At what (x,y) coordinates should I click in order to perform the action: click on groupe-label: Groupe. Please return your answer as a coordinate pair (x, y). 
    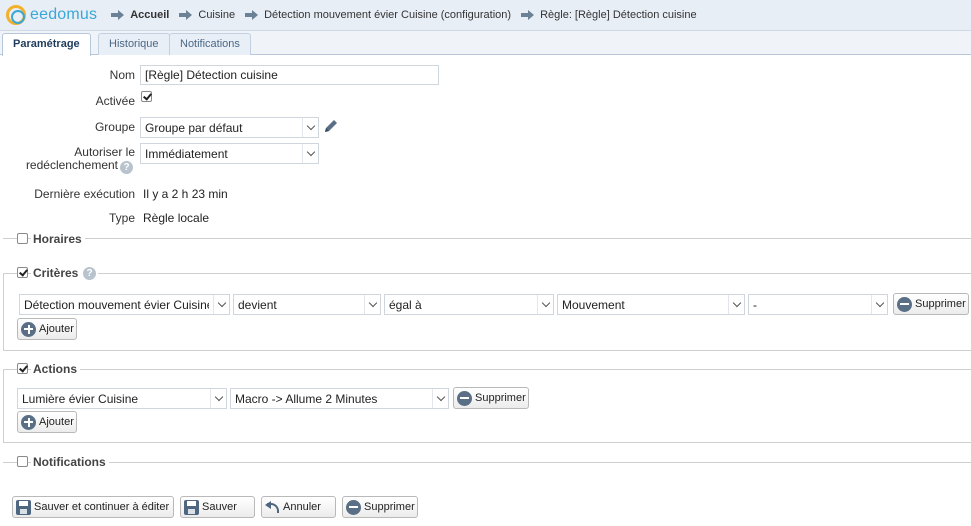
    Looking at the image, I should click on (114, 127).